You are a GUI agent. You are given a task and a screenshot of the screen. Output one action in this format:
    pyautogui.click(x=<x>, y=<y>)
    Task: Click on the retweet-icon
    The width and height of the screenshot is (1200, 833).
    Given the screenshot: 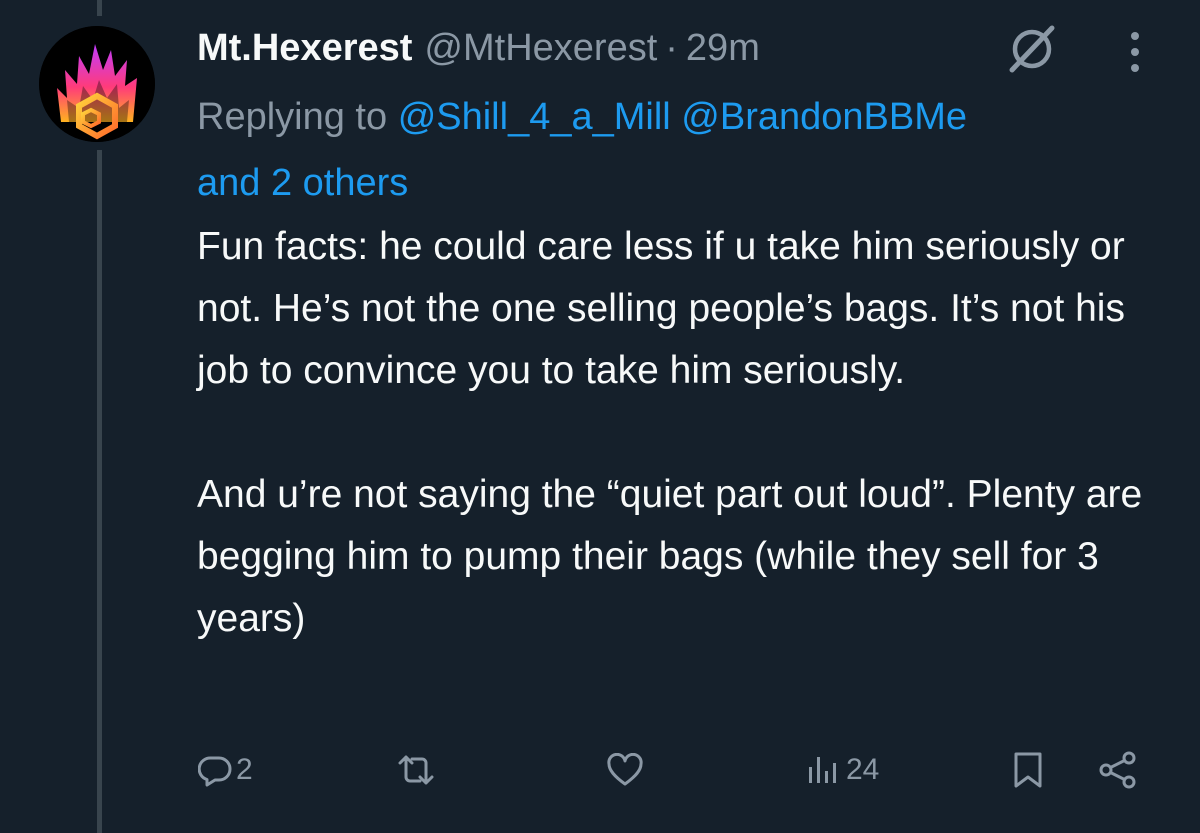 What is the action you would take?
    pyautogui.click(x=416, y=770)
    